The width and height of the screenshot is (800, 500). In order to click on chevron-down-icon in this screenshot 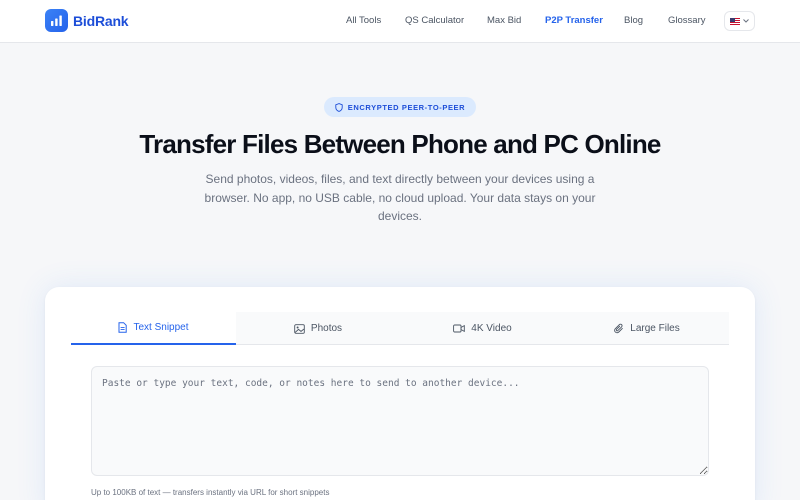, I will do `click(746, 21)`.